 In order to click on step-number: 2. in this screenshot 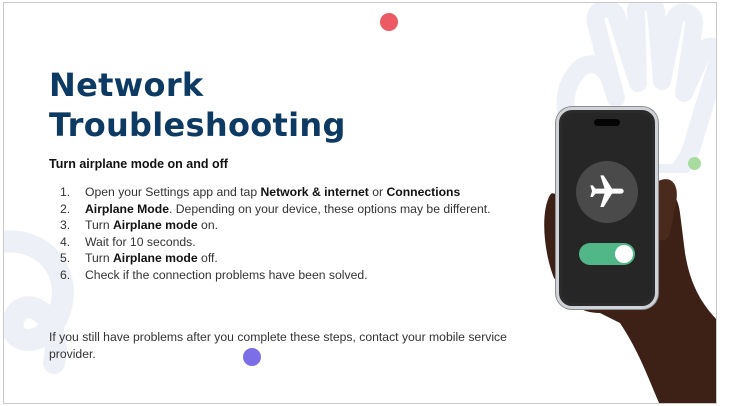, I will do `click(65, 208)`.